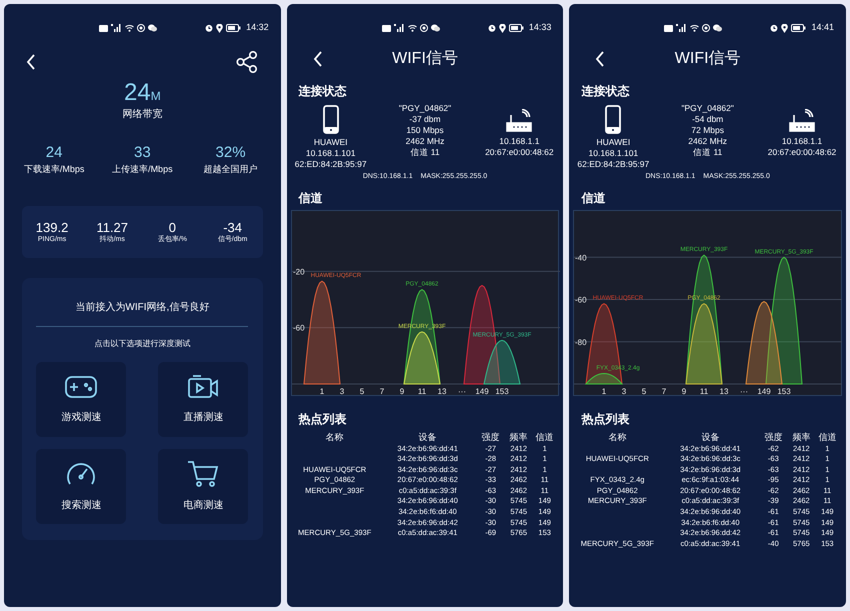 Image resolution: width=850 pixels, height=611 pixels. I want to click on metric-value: -34, so click(232, 227).